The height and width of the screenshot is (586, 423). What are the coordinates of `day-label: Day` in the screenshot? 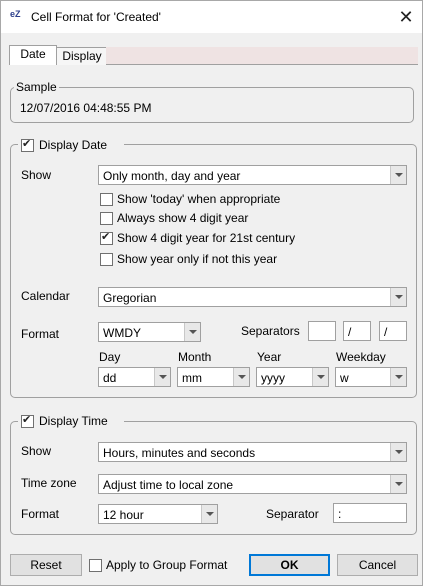 It's located at (110, 357).